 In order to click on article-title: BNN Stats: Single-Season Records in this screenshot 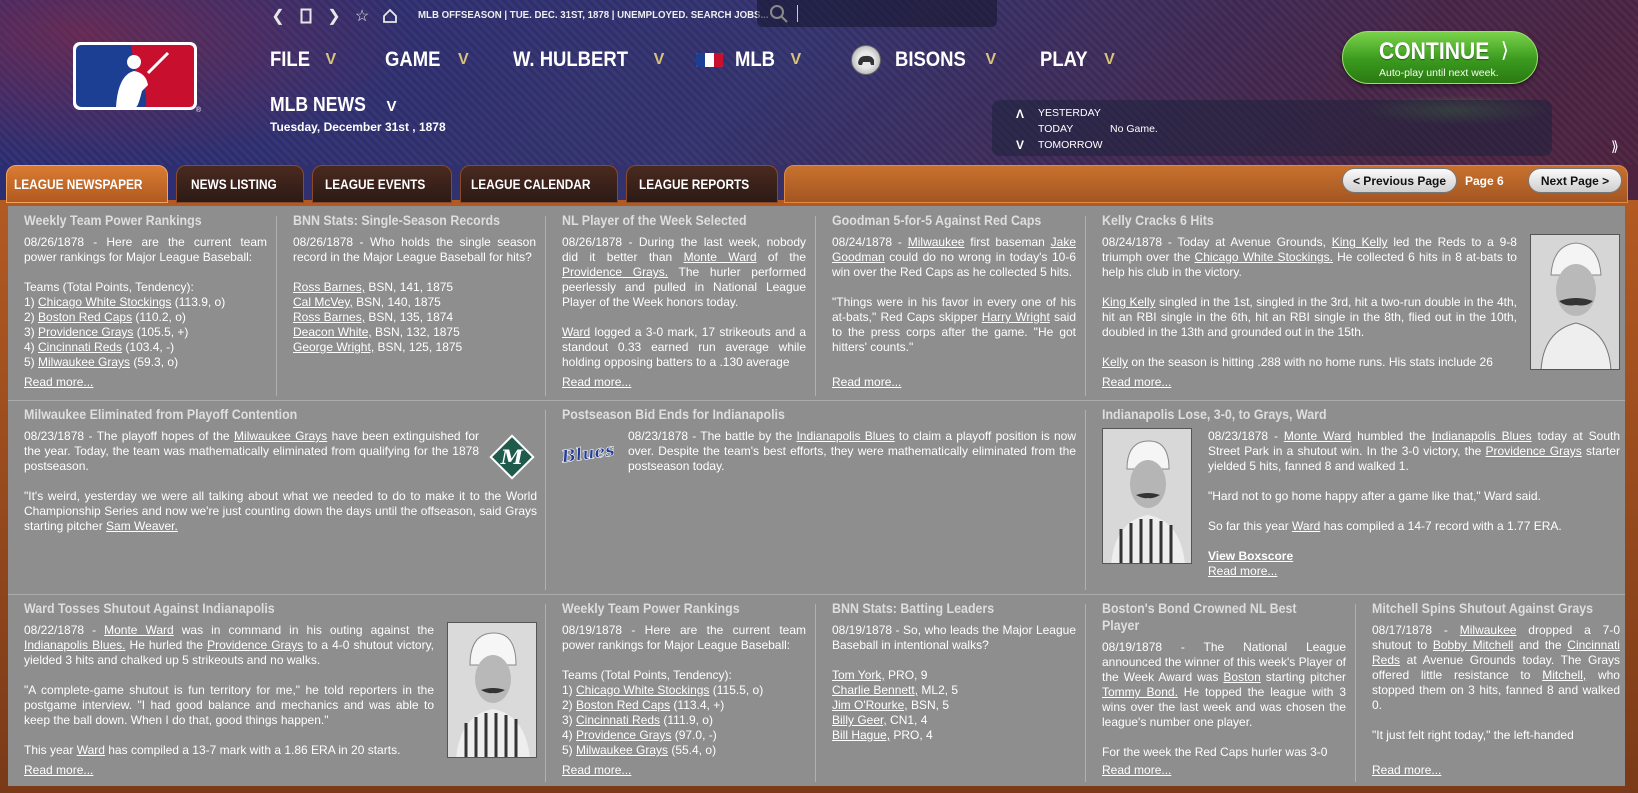, I will do `click(405, 220)`.